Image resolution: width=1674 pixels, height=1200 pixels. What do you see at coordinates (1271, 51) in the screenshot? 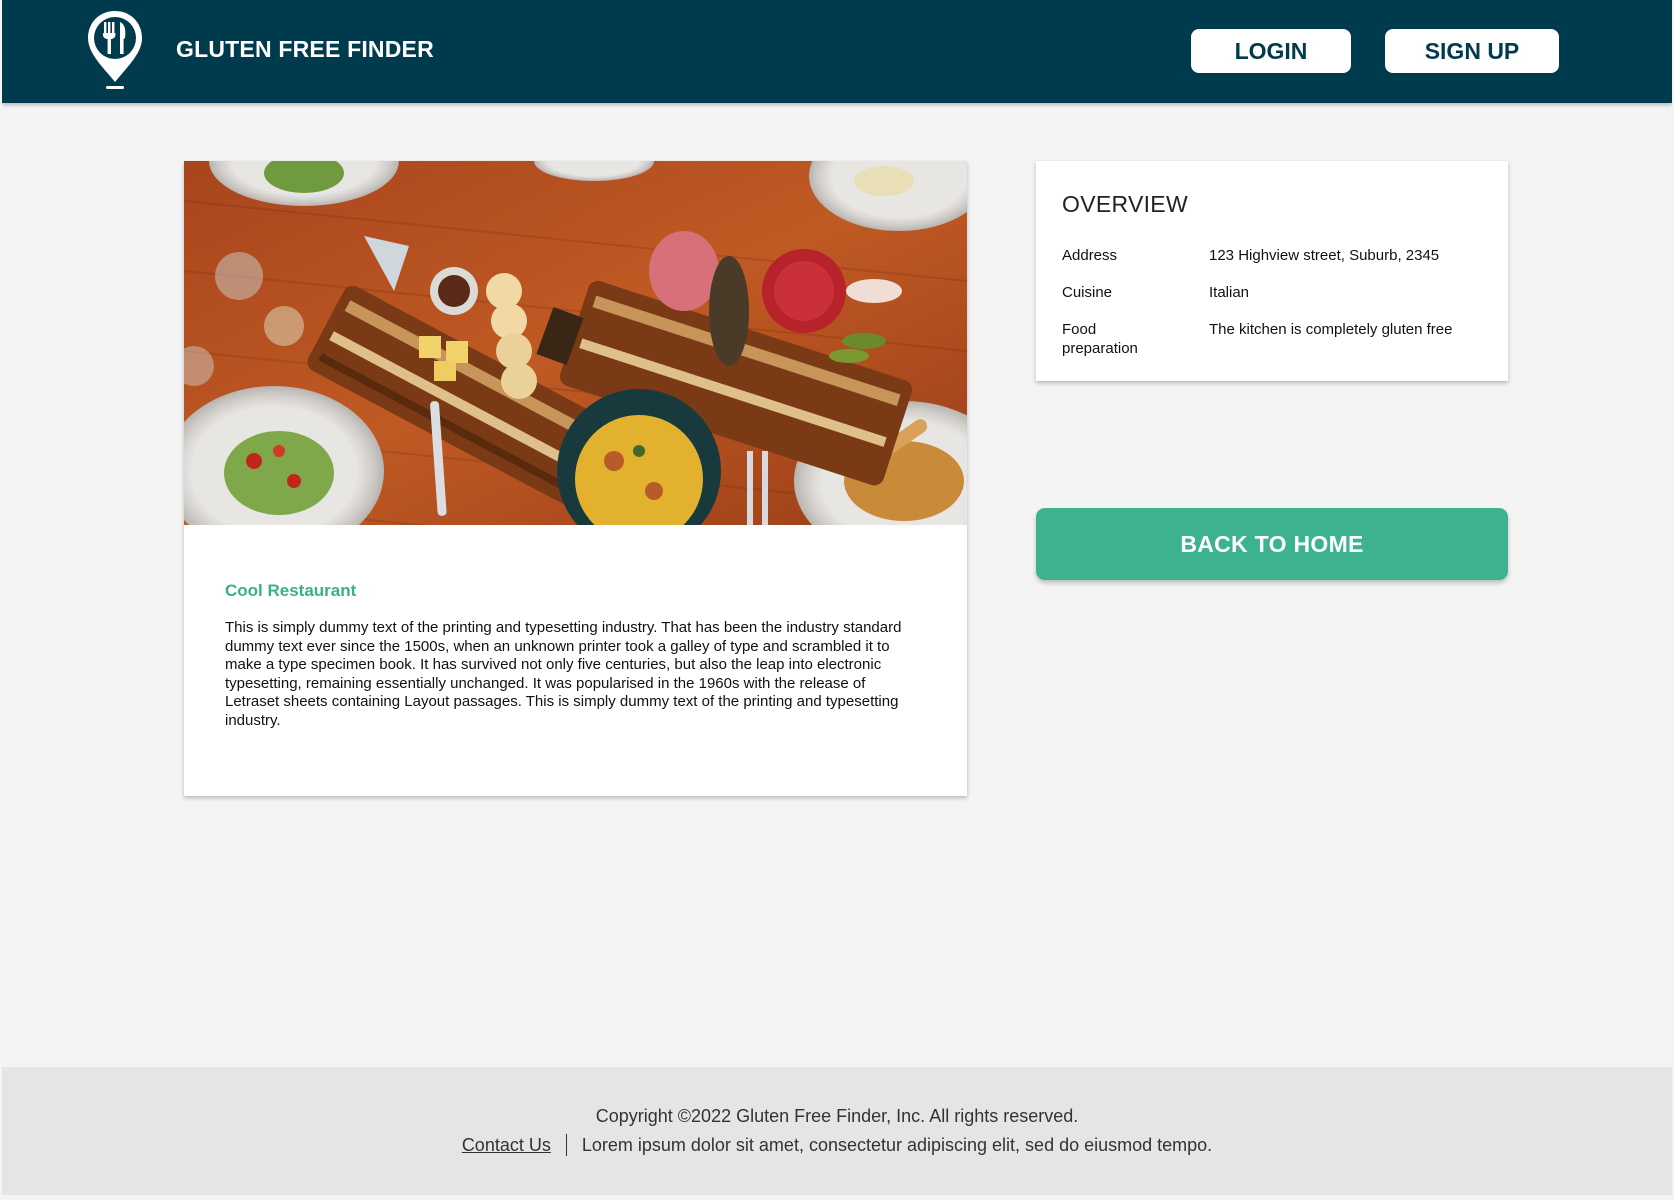
I see `login-button: LOGIN` at bounding box center [1271, 51].